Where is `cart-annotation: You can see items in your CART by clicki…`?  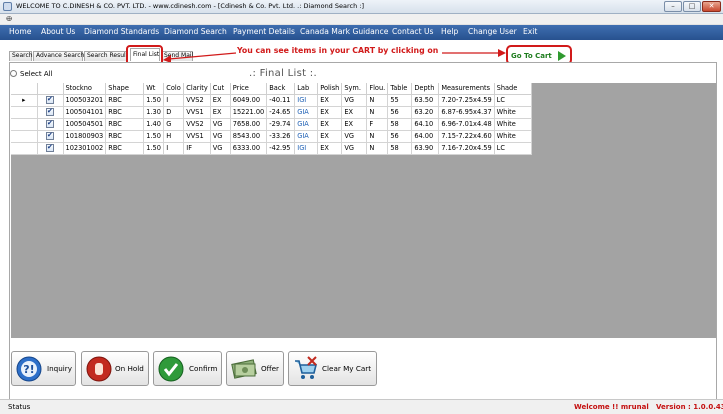
cart-annotation: You can see items in your CART by clicki… is located at coordinates (338, 50).